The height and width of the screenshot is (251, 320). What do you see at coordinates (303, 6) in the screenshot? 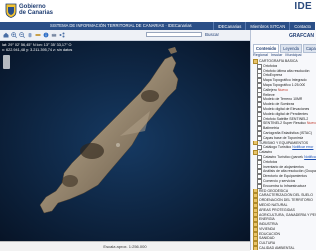
I see `ide-logo: IDE` at bounding box center [303, 6].